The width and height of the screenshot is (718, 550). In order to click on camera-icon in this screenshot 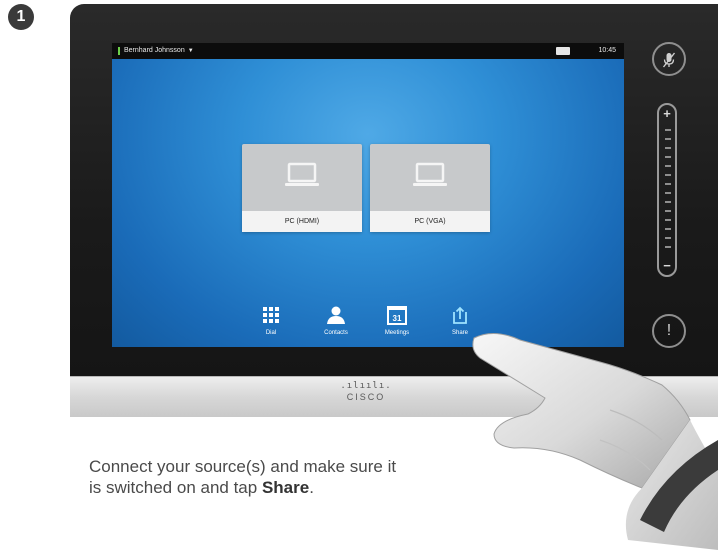, I will do `click(563, 51)`.